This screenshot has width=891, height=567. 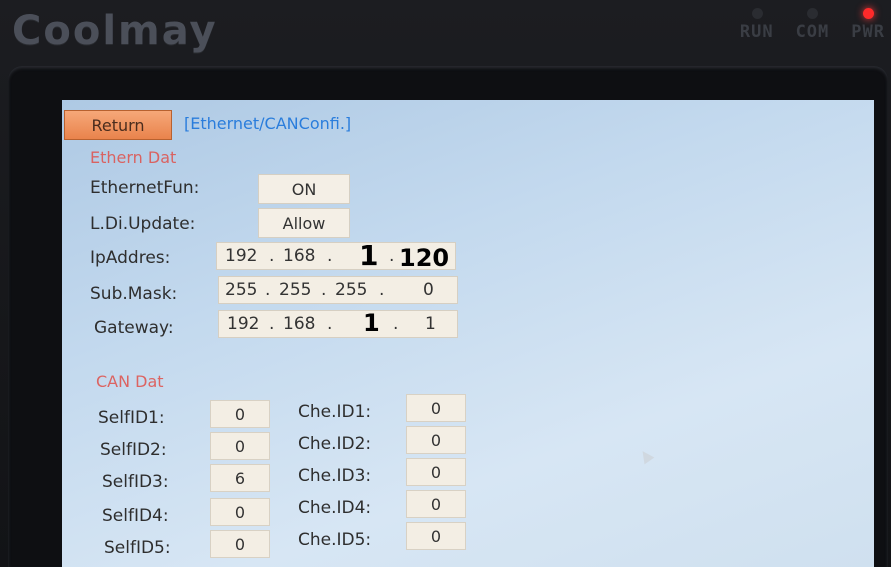 What do you see at coordinates (335, 476) in the screenshot?
I see `che-id3-label: Che.ID3:` at bounding box center [335, 476].